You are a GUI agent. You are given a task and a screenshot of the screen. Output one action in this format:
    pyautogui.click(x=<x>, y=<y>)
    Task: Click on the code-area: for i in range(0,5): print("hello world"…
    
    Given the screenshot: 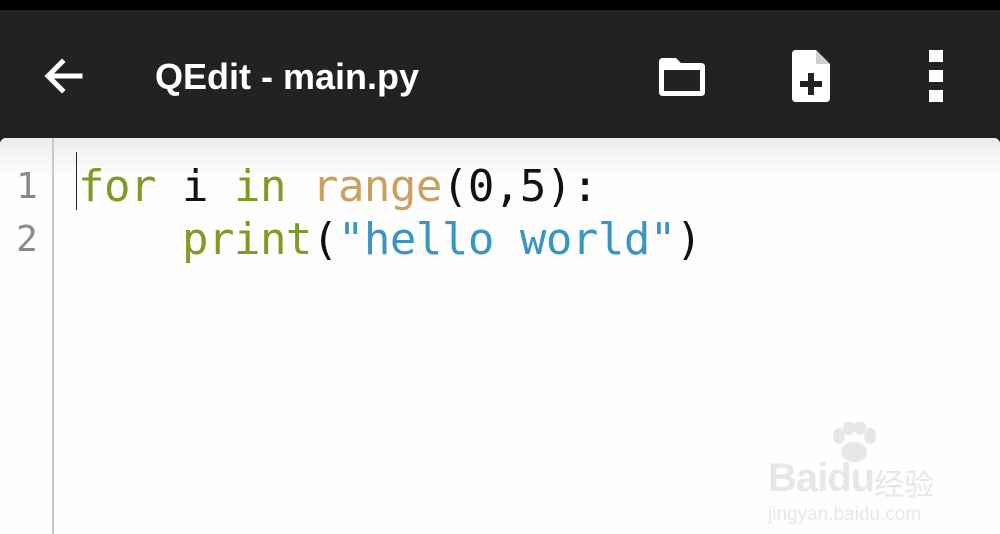 What is the action you would take?
    pyautogui.click(x=390, y=217)
    